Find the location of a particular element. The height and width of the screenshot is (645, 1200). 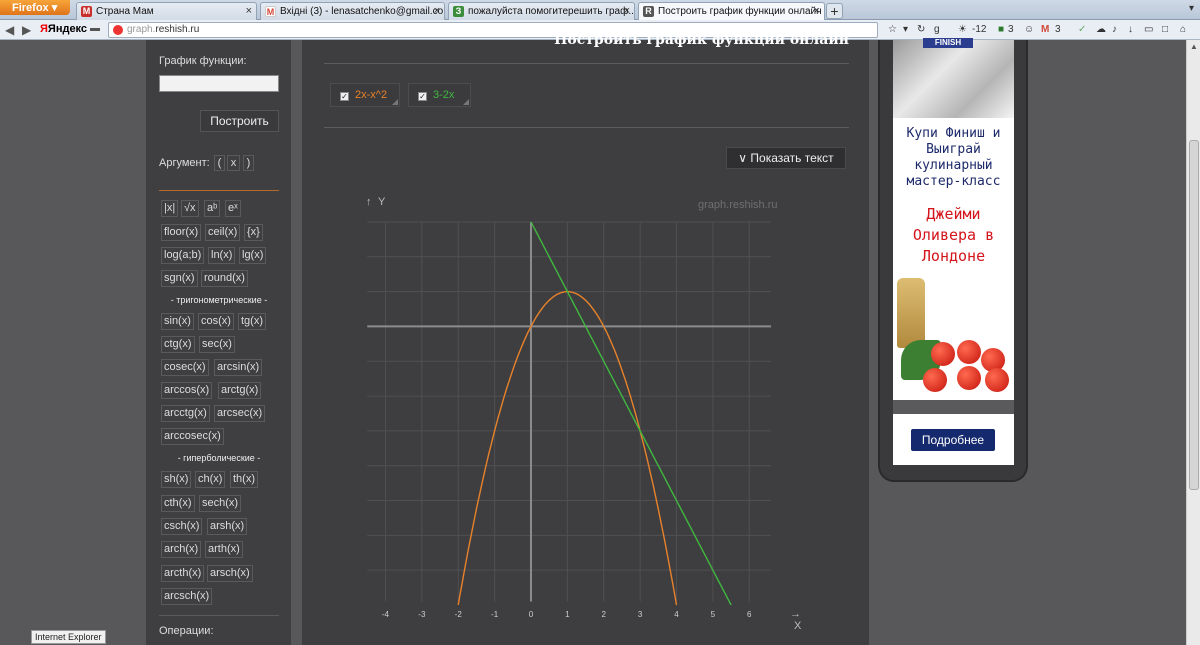

close-paren-button: ) is located at coordinates (248, 163).